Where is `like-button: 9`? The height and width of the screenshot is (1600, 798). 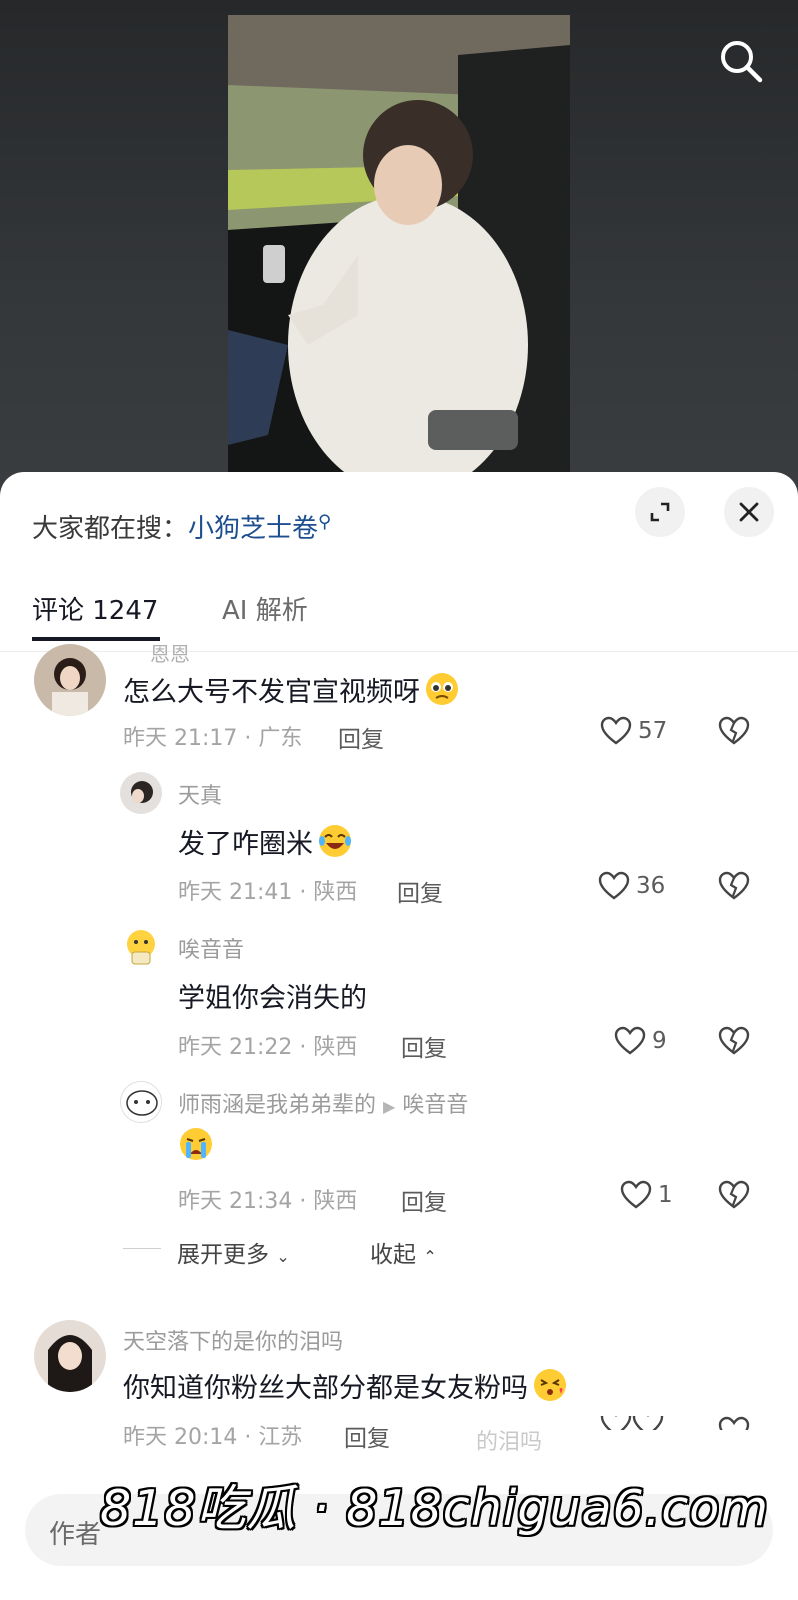
like-button: 9 is located at coordinates (640, 1041).